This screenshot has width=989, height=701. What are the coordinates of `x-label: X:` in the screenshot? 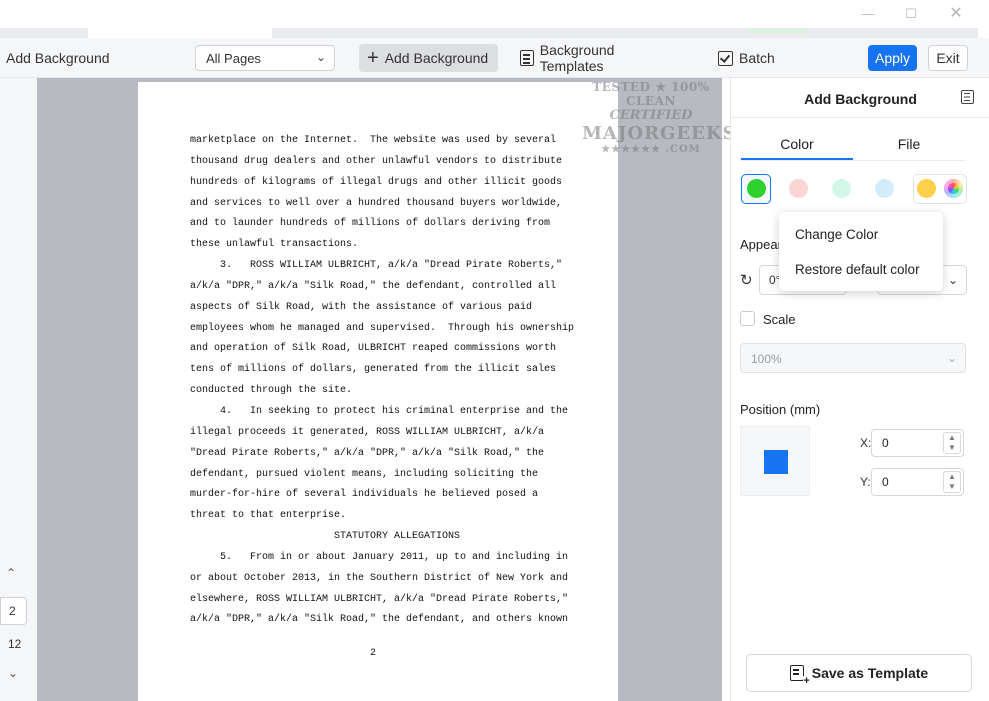 It's located at (866, 443).